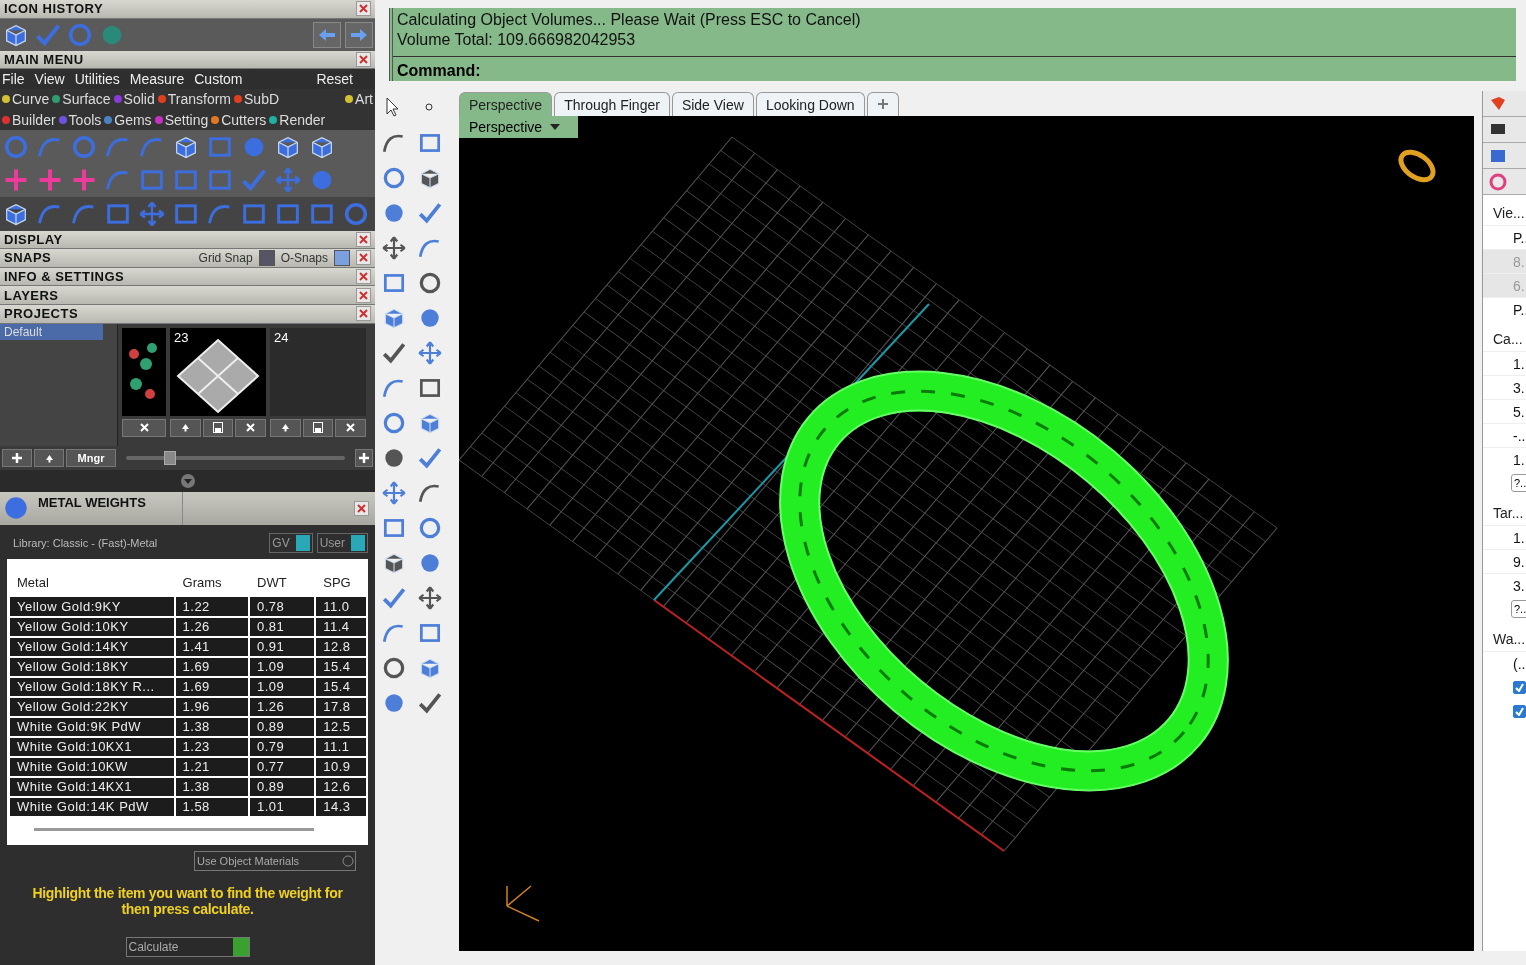 The image size is (1526, 965). Describe the element at coordinates (519, 127) in the screenshot. I see `viewport-menu-button: Perspective` at that location.